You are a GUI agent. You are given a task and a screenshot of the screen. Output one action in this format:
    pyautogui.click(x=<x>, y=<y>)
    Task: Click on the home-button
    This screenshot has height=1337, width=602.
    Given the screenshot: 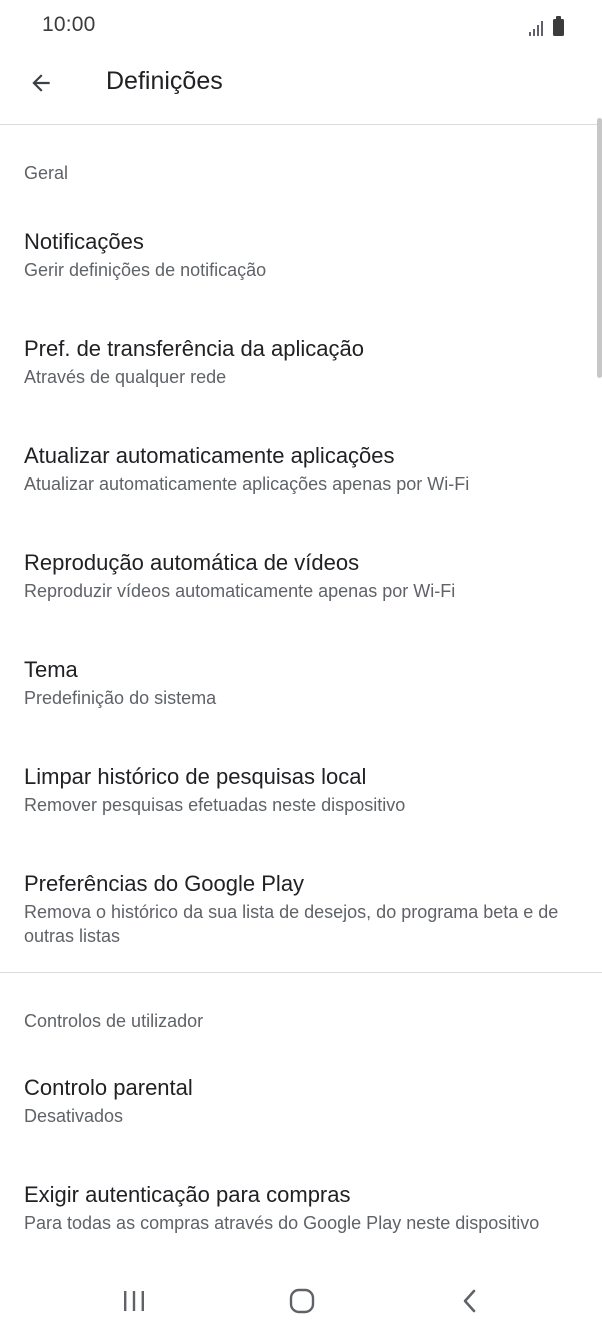 What is the action you would take?
    pyautogui.click(x=302, y=1301)
    